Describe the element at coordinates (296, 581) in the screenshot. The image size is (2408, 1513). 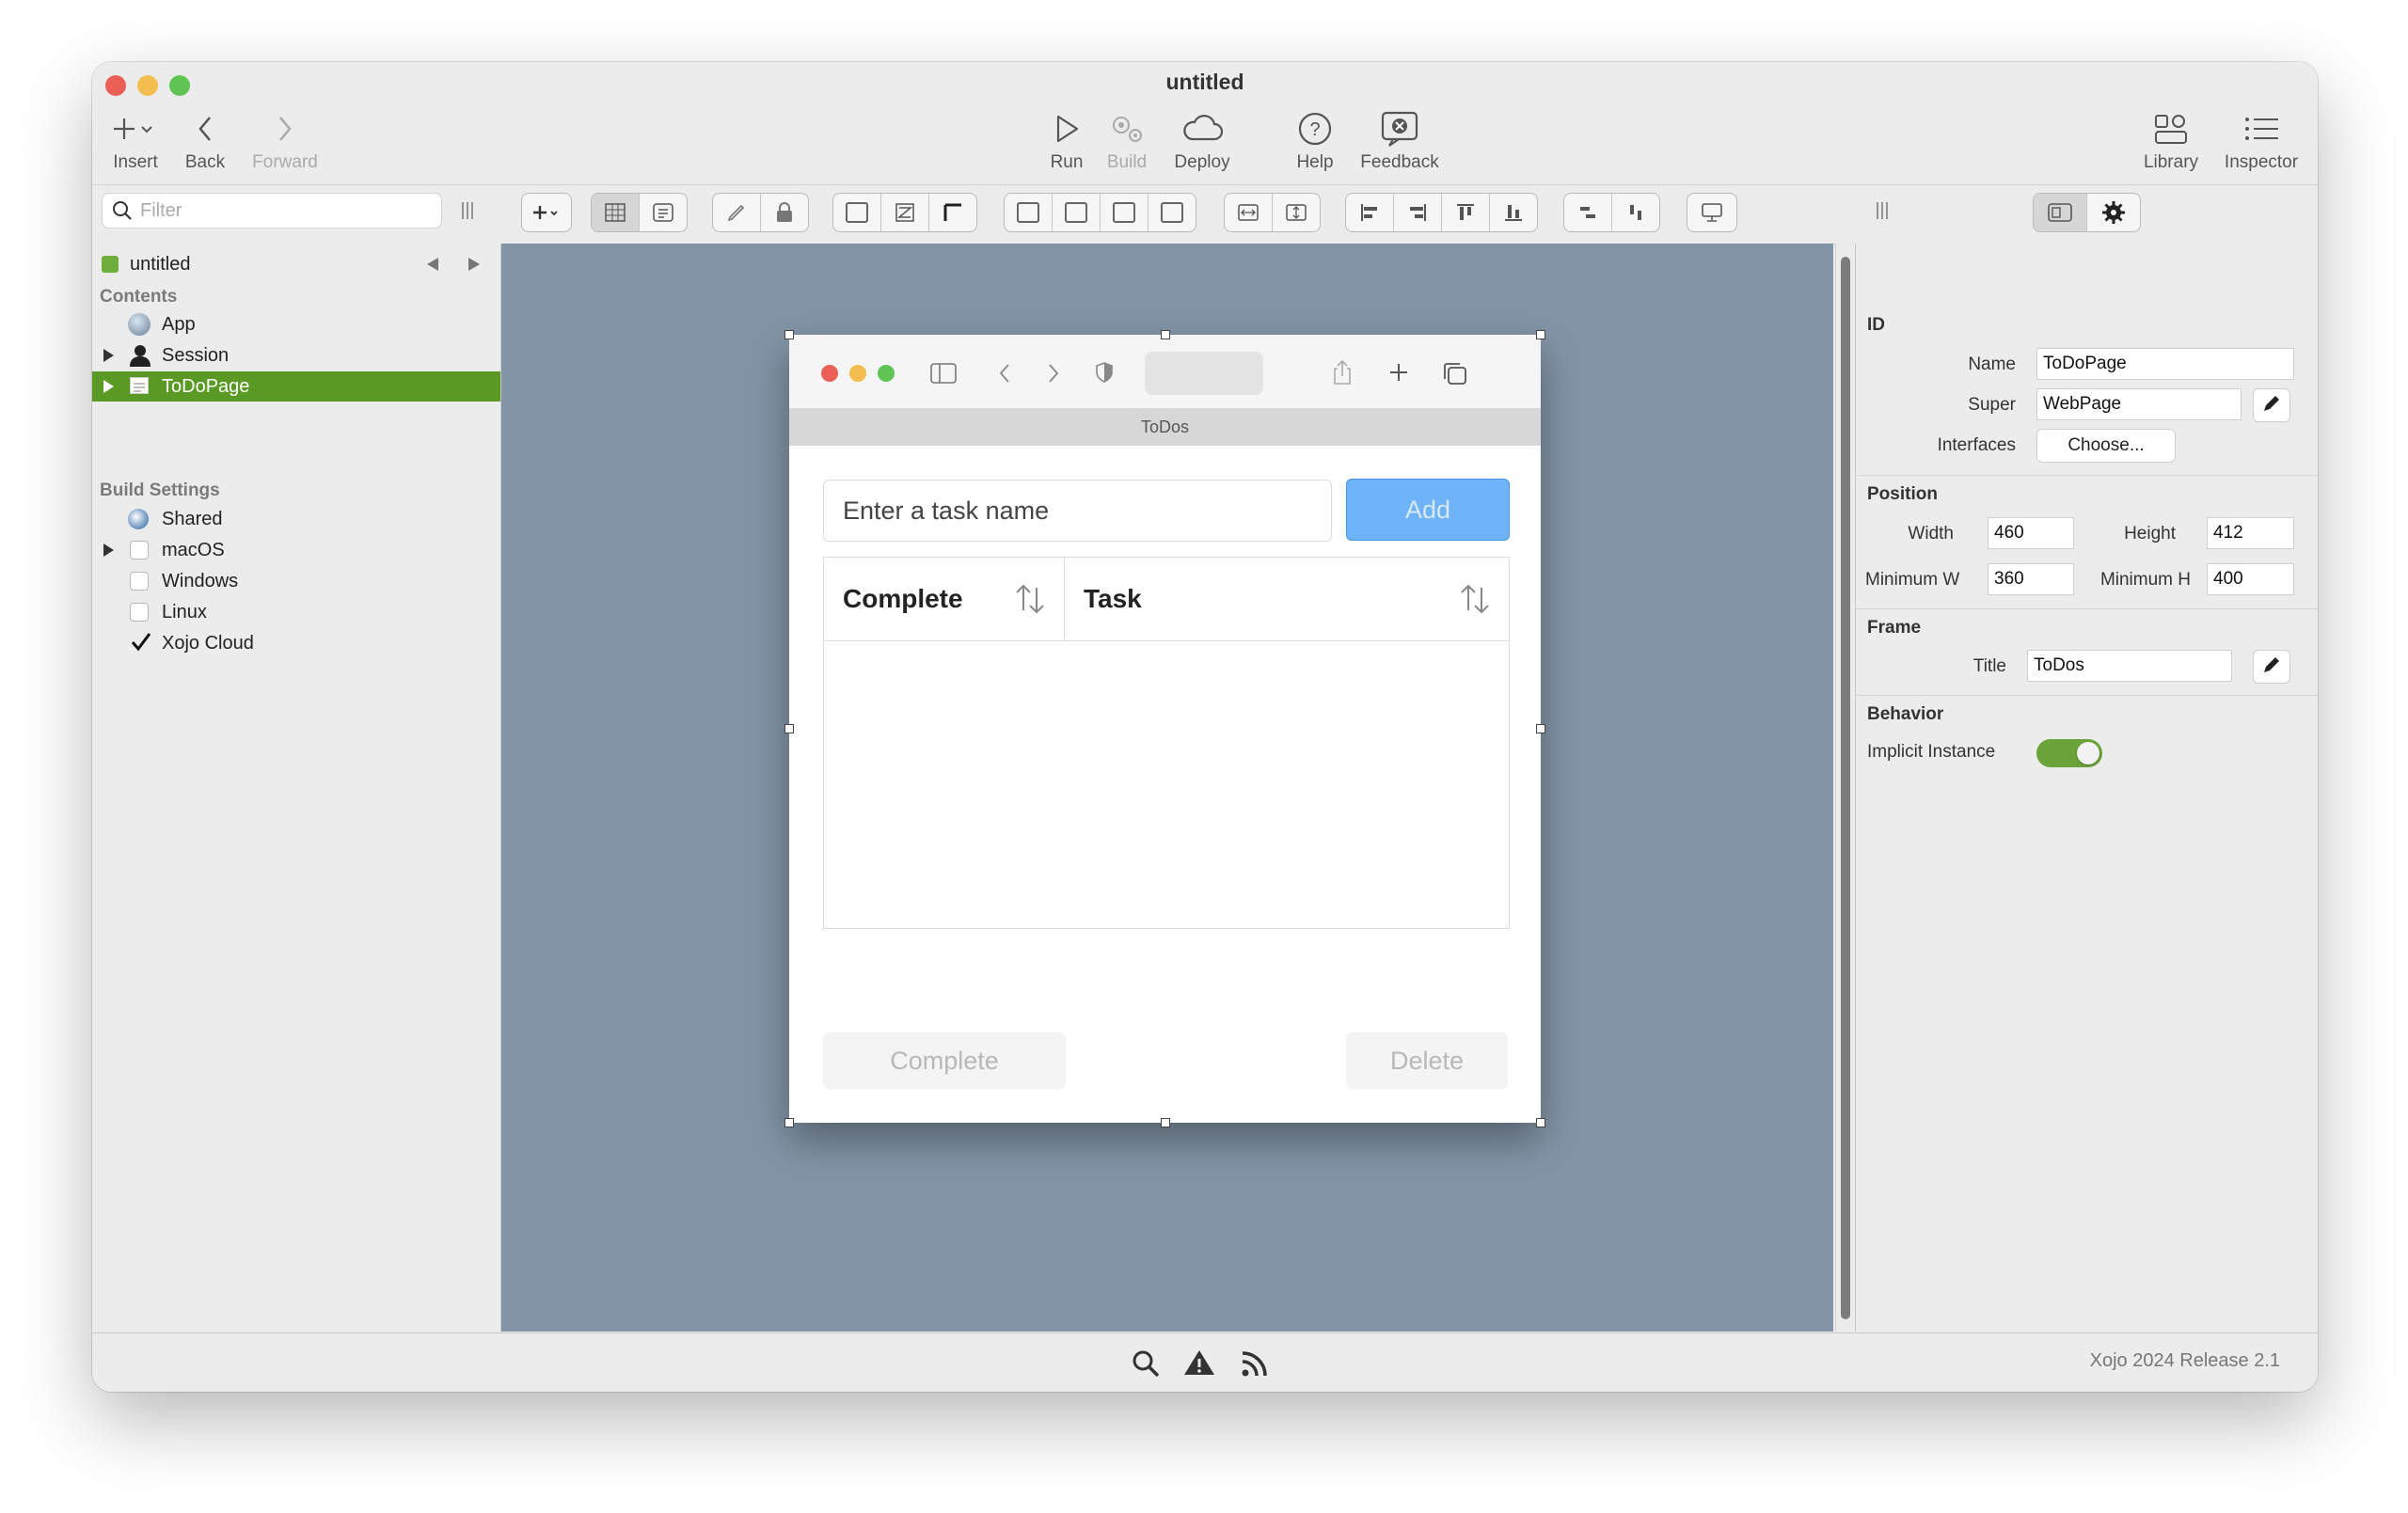
I see `build-item-windows: Windows` at that location.